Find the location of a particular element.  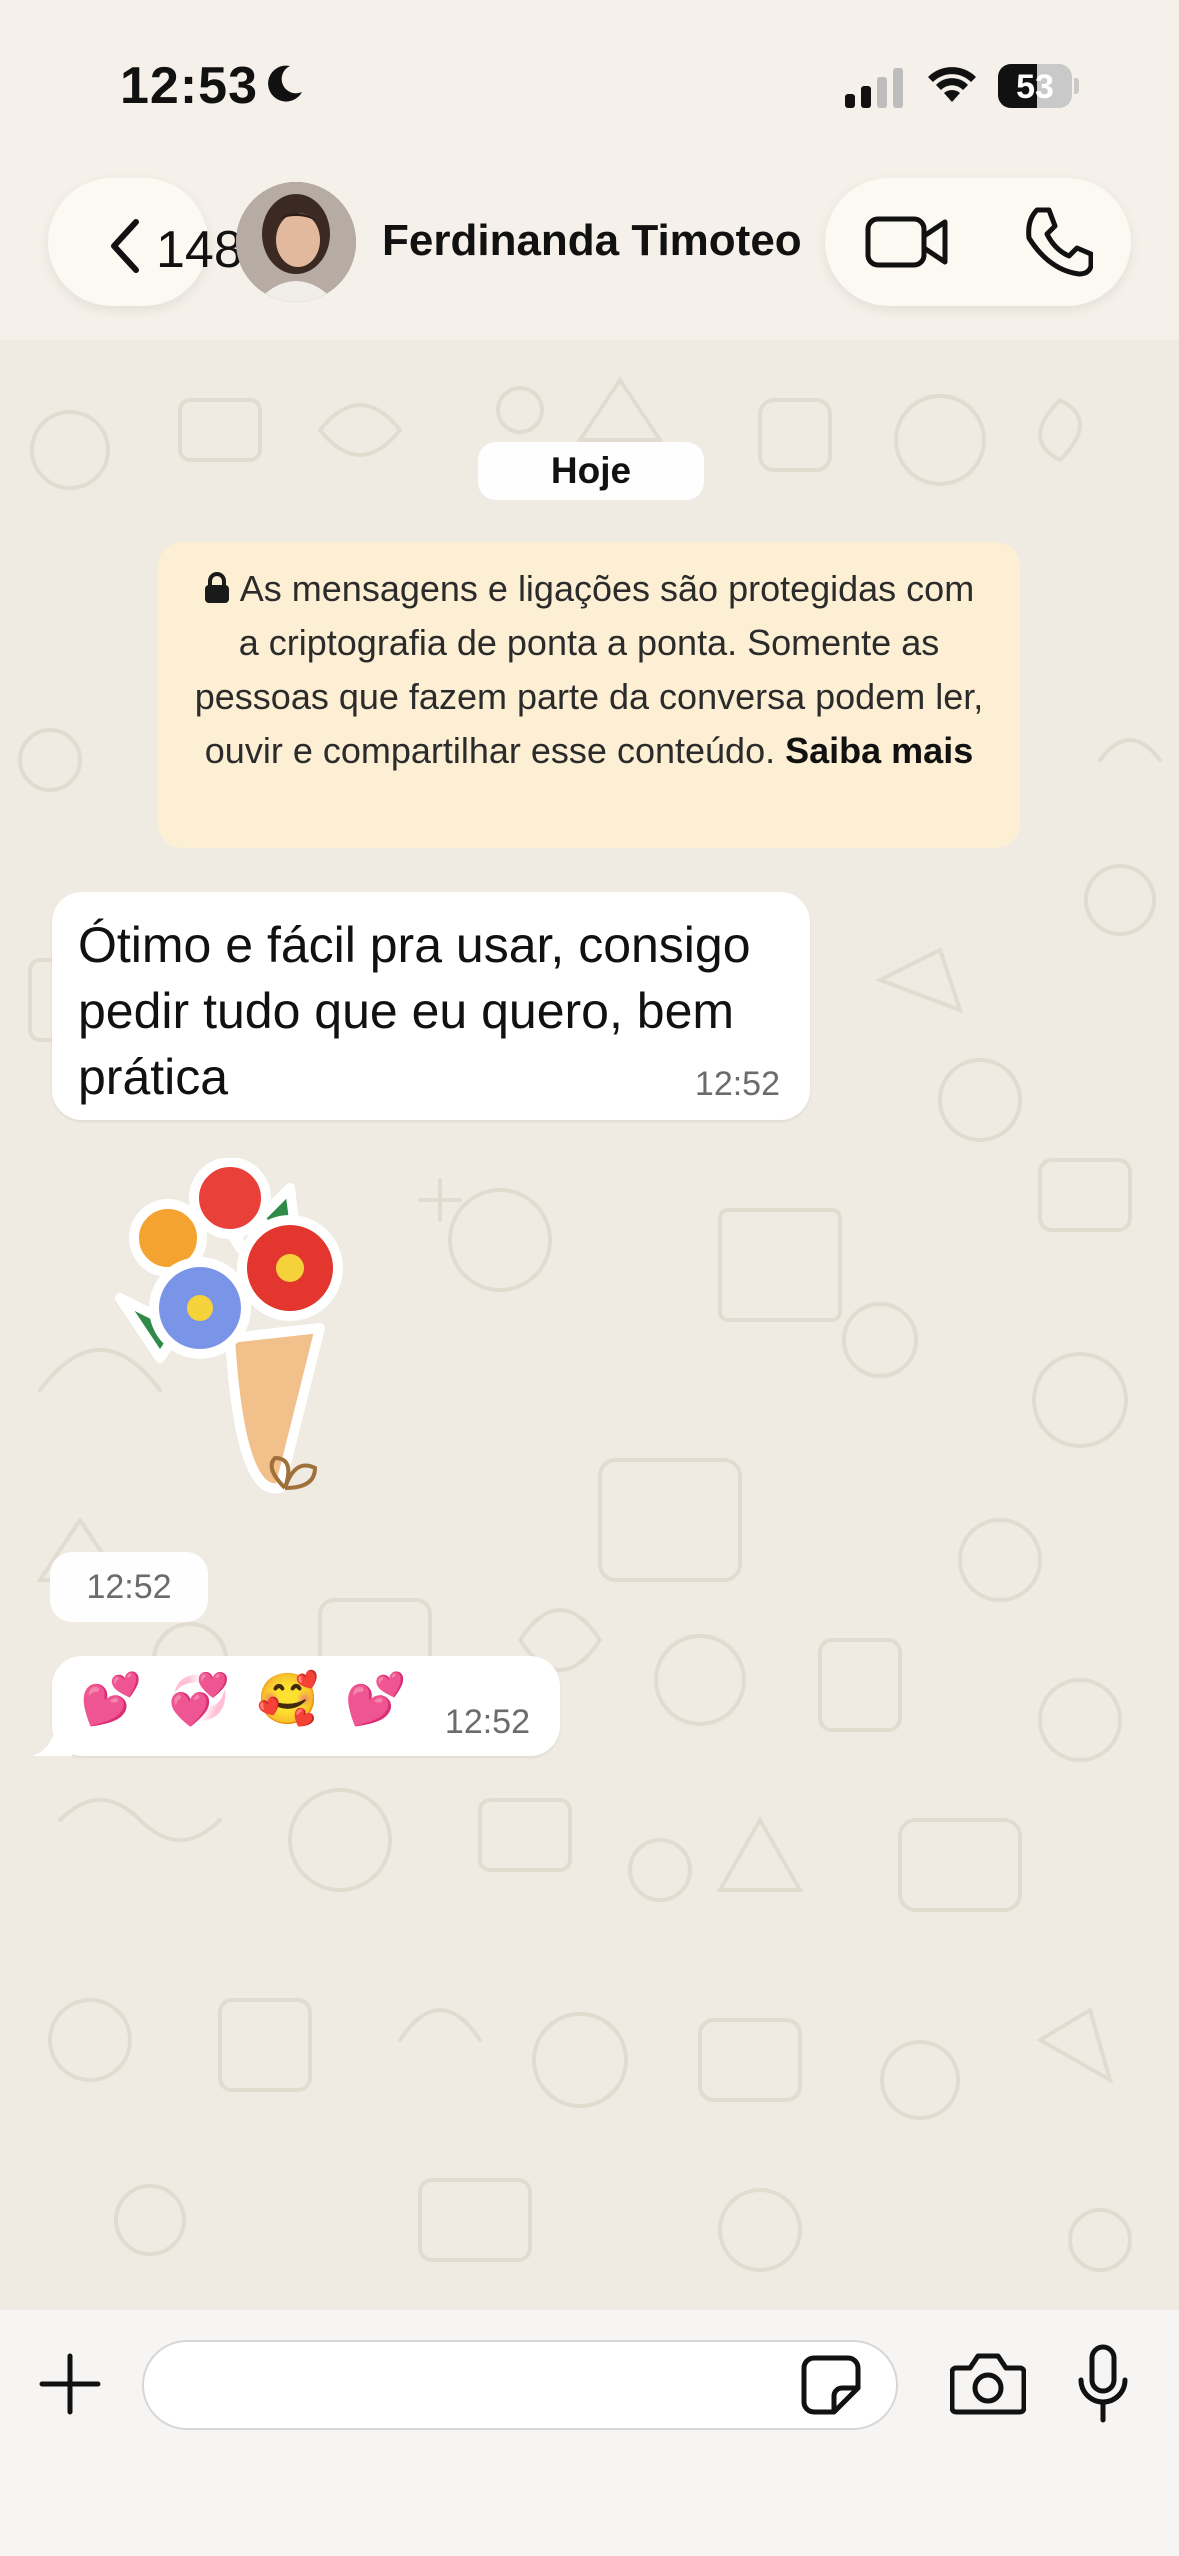

emoji-message: 💕💞🥰💕 is located at coordinates (257, 1699).